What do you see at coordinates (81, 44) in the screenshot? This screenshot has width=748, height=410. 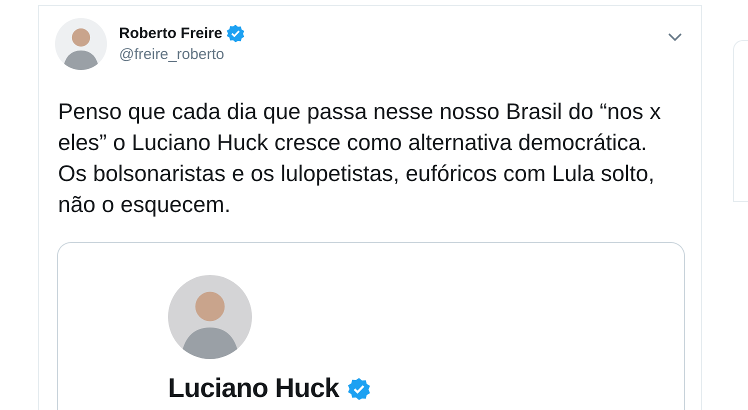 I see `avatar` at bounding box center [81, 44].